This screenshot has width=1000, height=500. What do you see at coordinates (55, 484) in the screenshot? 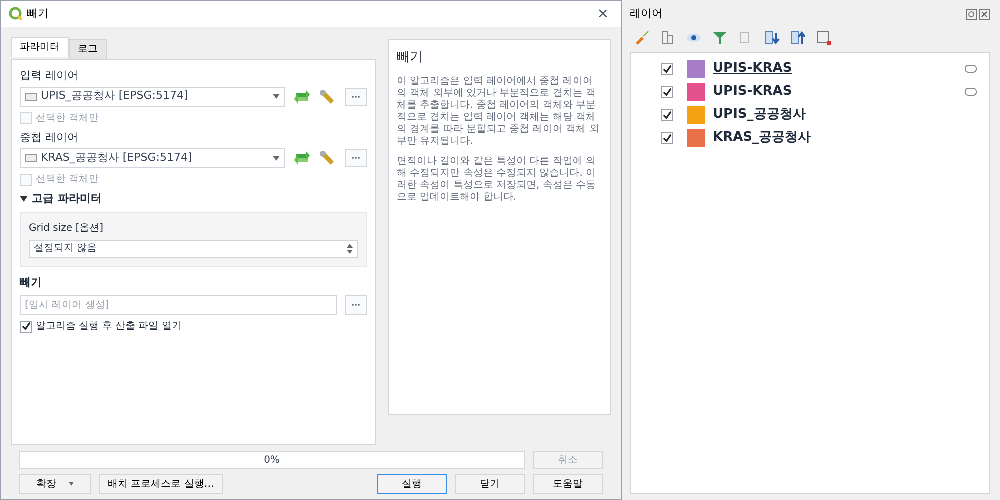
I see `advanced-button: 확장` at bounding box center [55, 484].